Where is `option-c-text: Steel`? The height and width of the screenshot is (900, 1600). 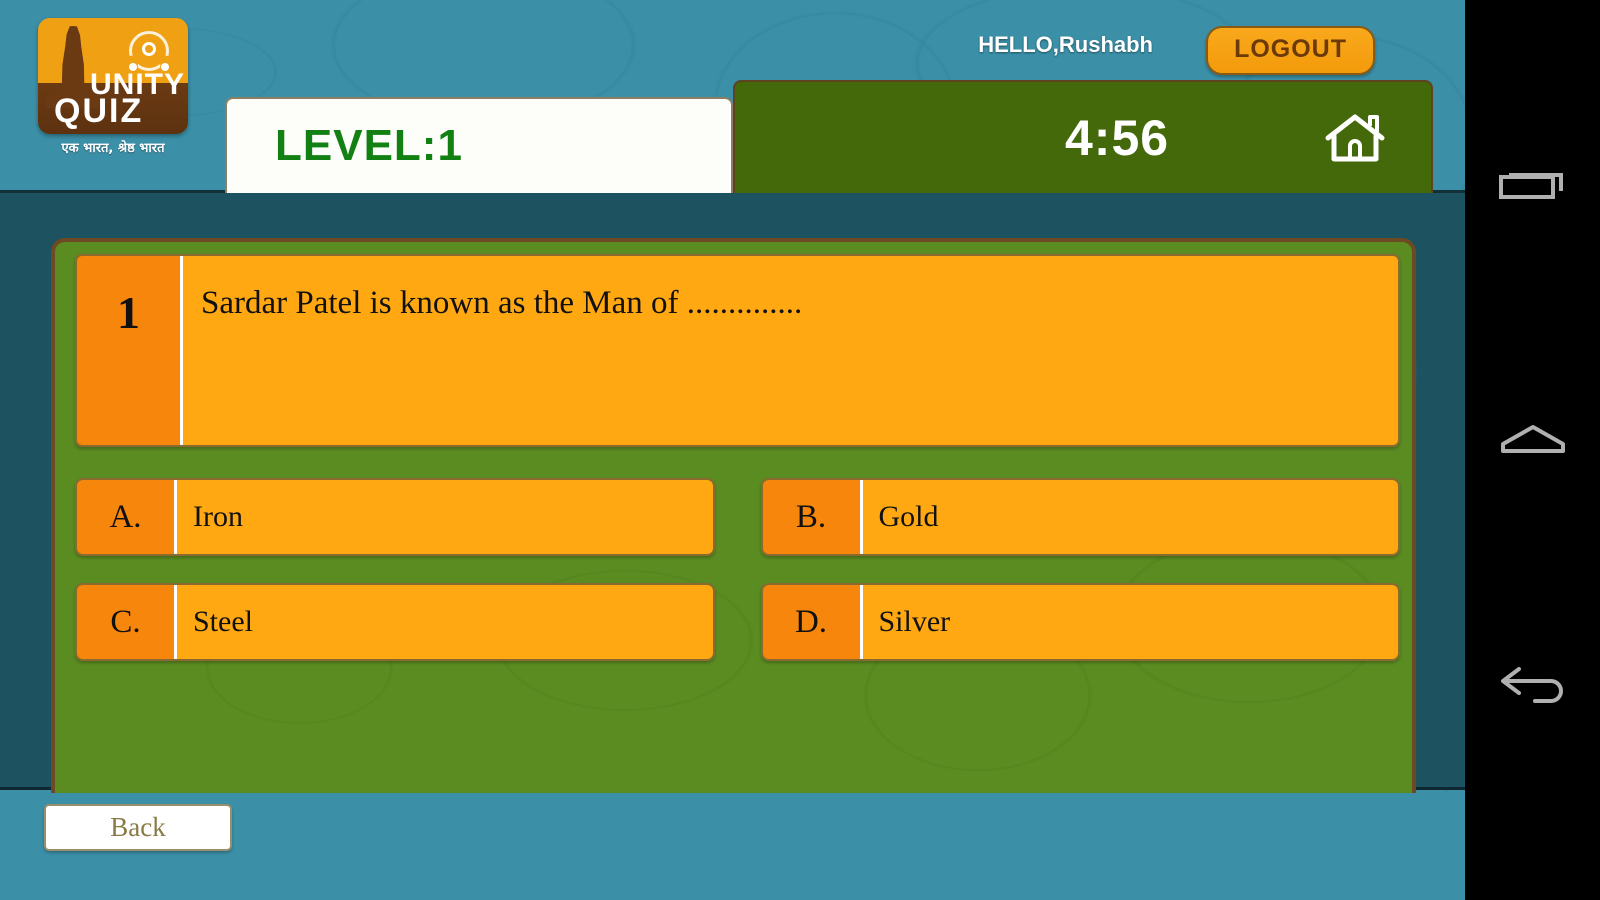 option-c-text: Steel is located at coordinates (445, 622).